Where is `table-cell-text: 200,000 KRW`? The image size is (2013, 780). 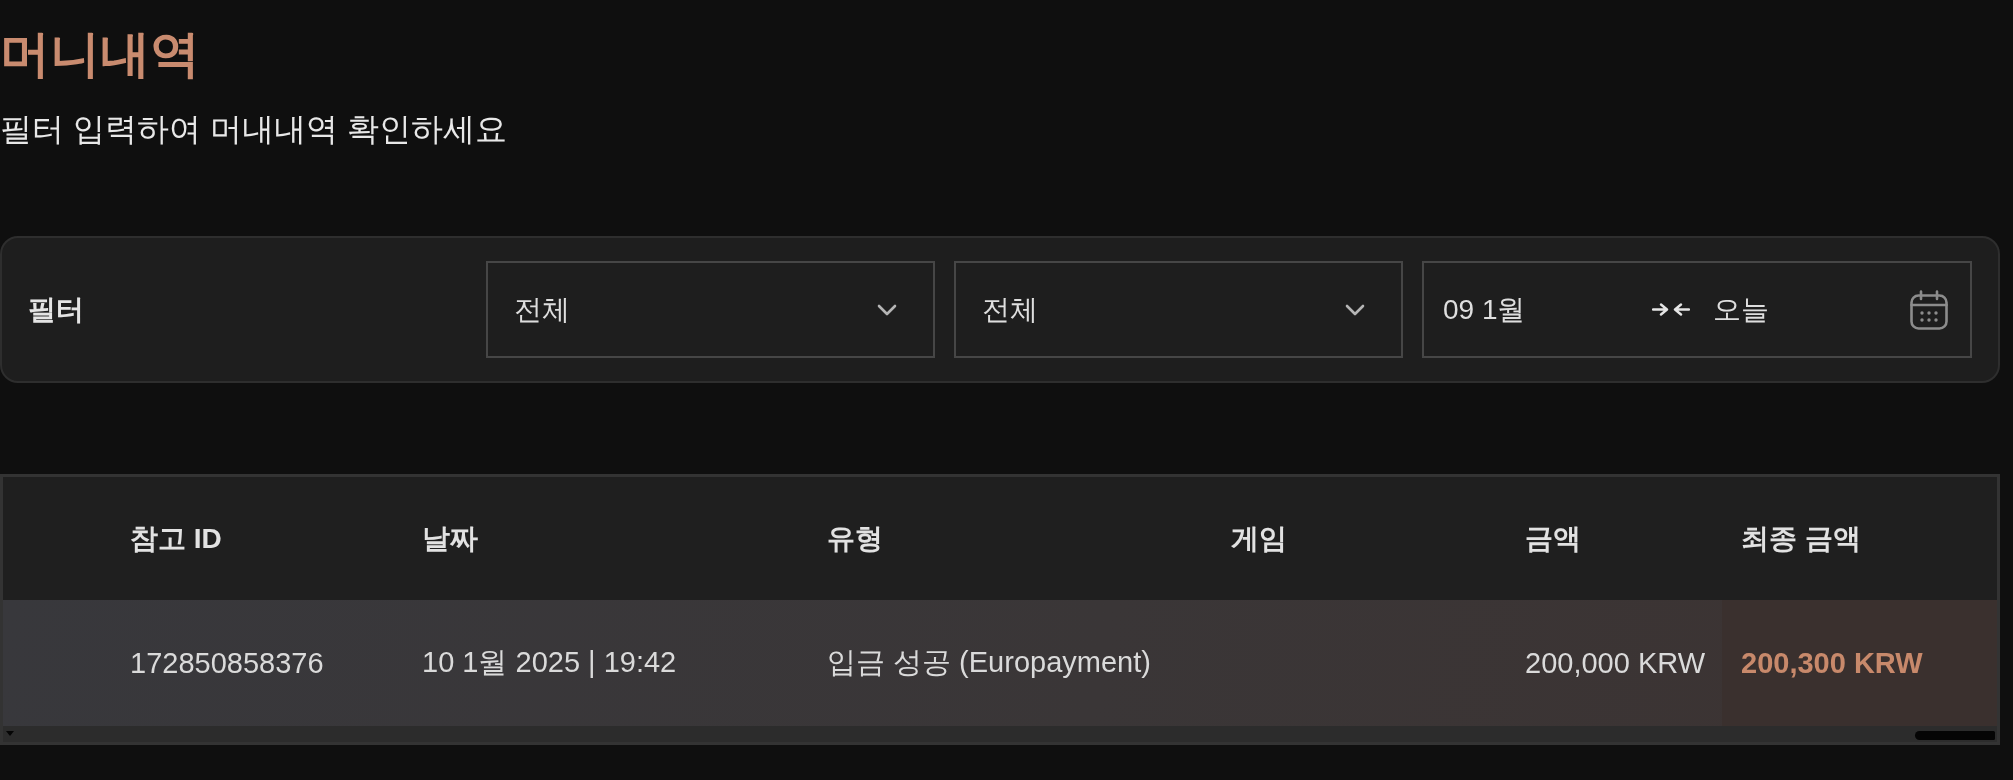
table-cell-text: 200,000 KRW is located at coordinates (1616, 663).